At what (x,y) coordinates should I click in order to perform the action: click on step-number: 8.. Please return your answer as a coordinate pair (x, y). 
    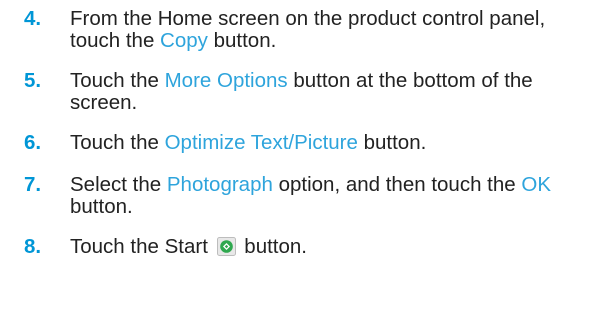
    Looking at the image, I should click on (33, 246).